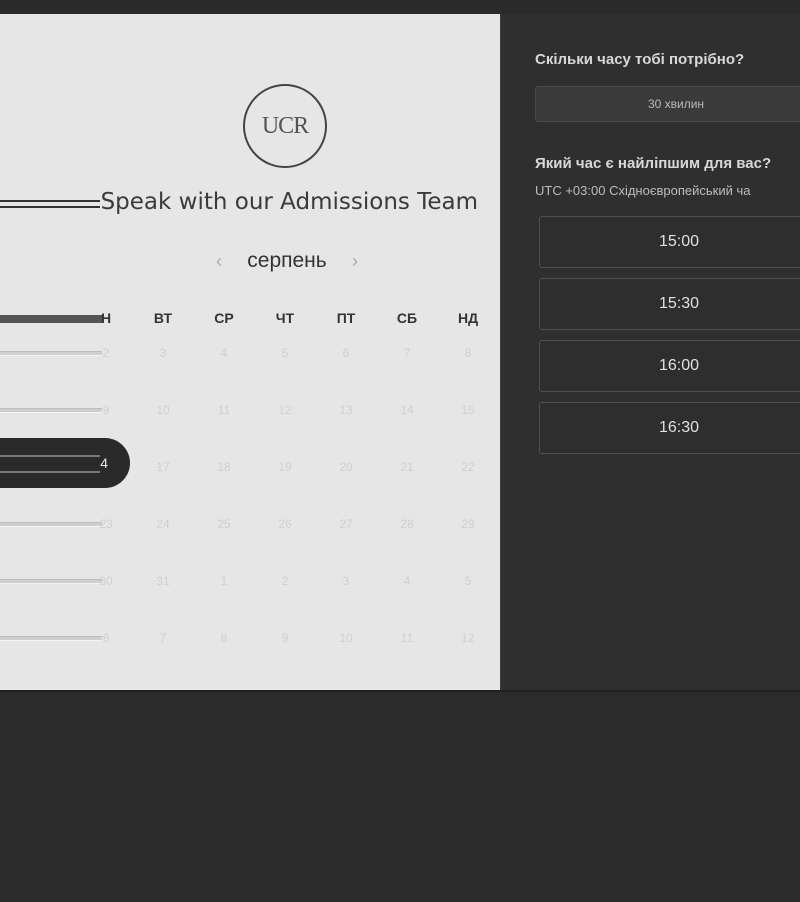 The image size is (800, 902). Describe the element at coordinates (468, 410) in the screenshot. I see `calendar-day: 15` at that location.